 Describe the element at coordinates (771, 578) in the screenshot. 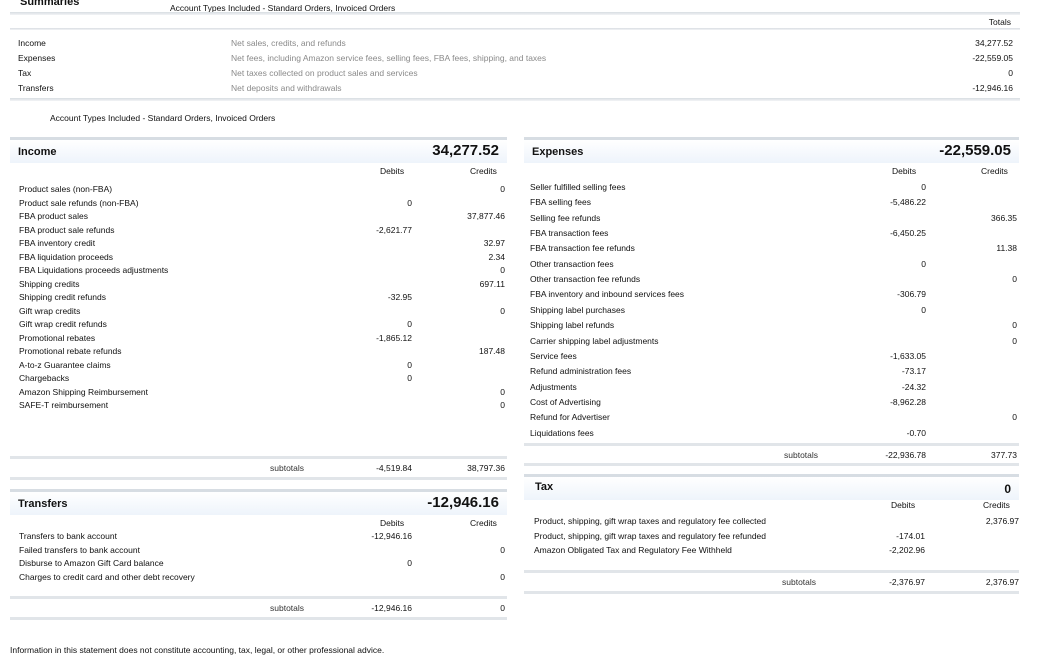

I see `tax-subtotals-row: subtotals -2,376.97 2,376.97` at that location.